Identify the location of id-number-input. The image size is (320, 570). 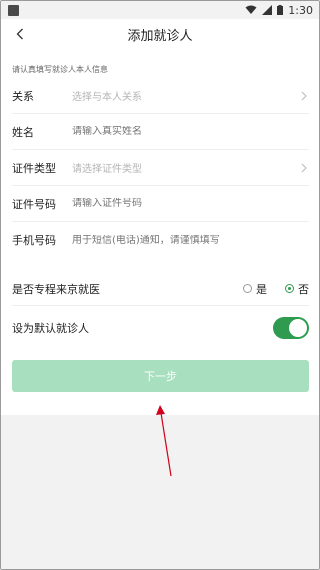
(190, 203).